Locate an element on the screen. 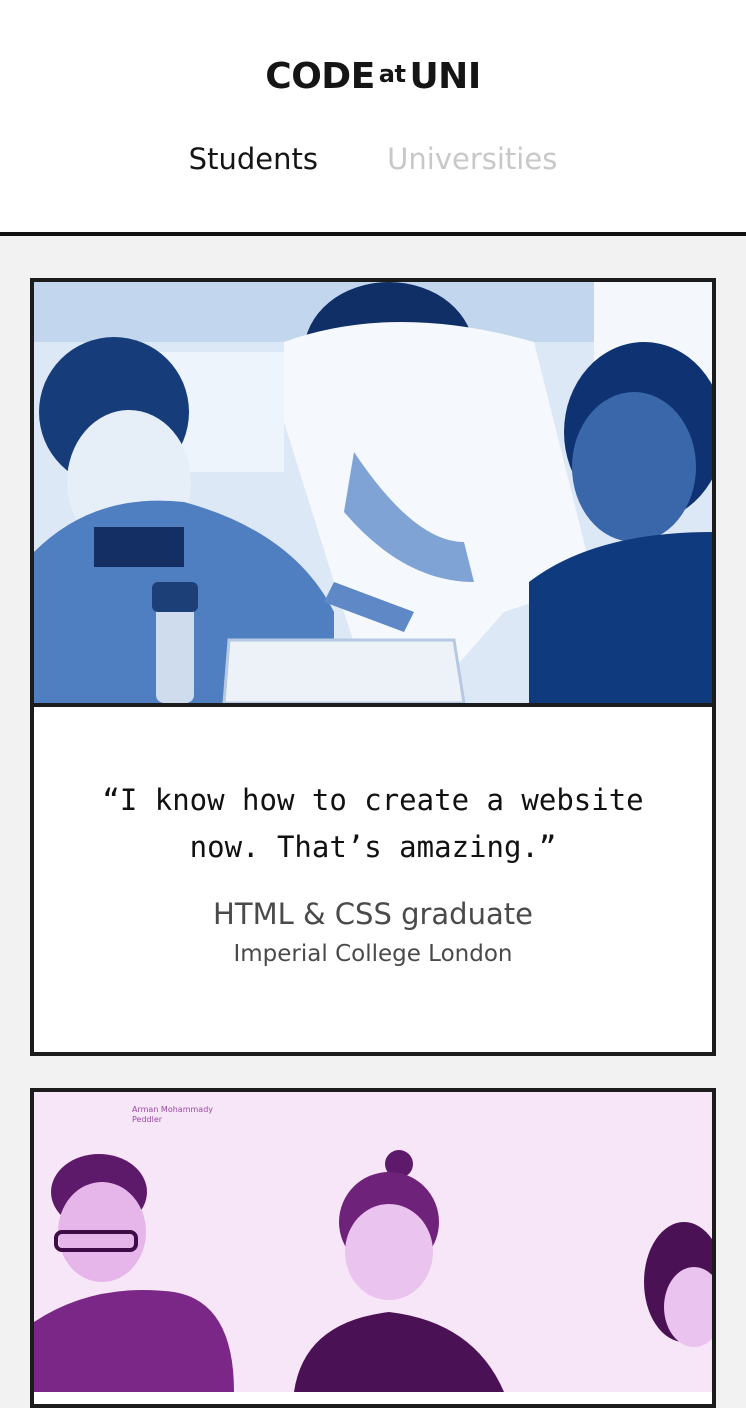 The image size is (746, 1408). logo-at: at is located at coordinates (392, 74).